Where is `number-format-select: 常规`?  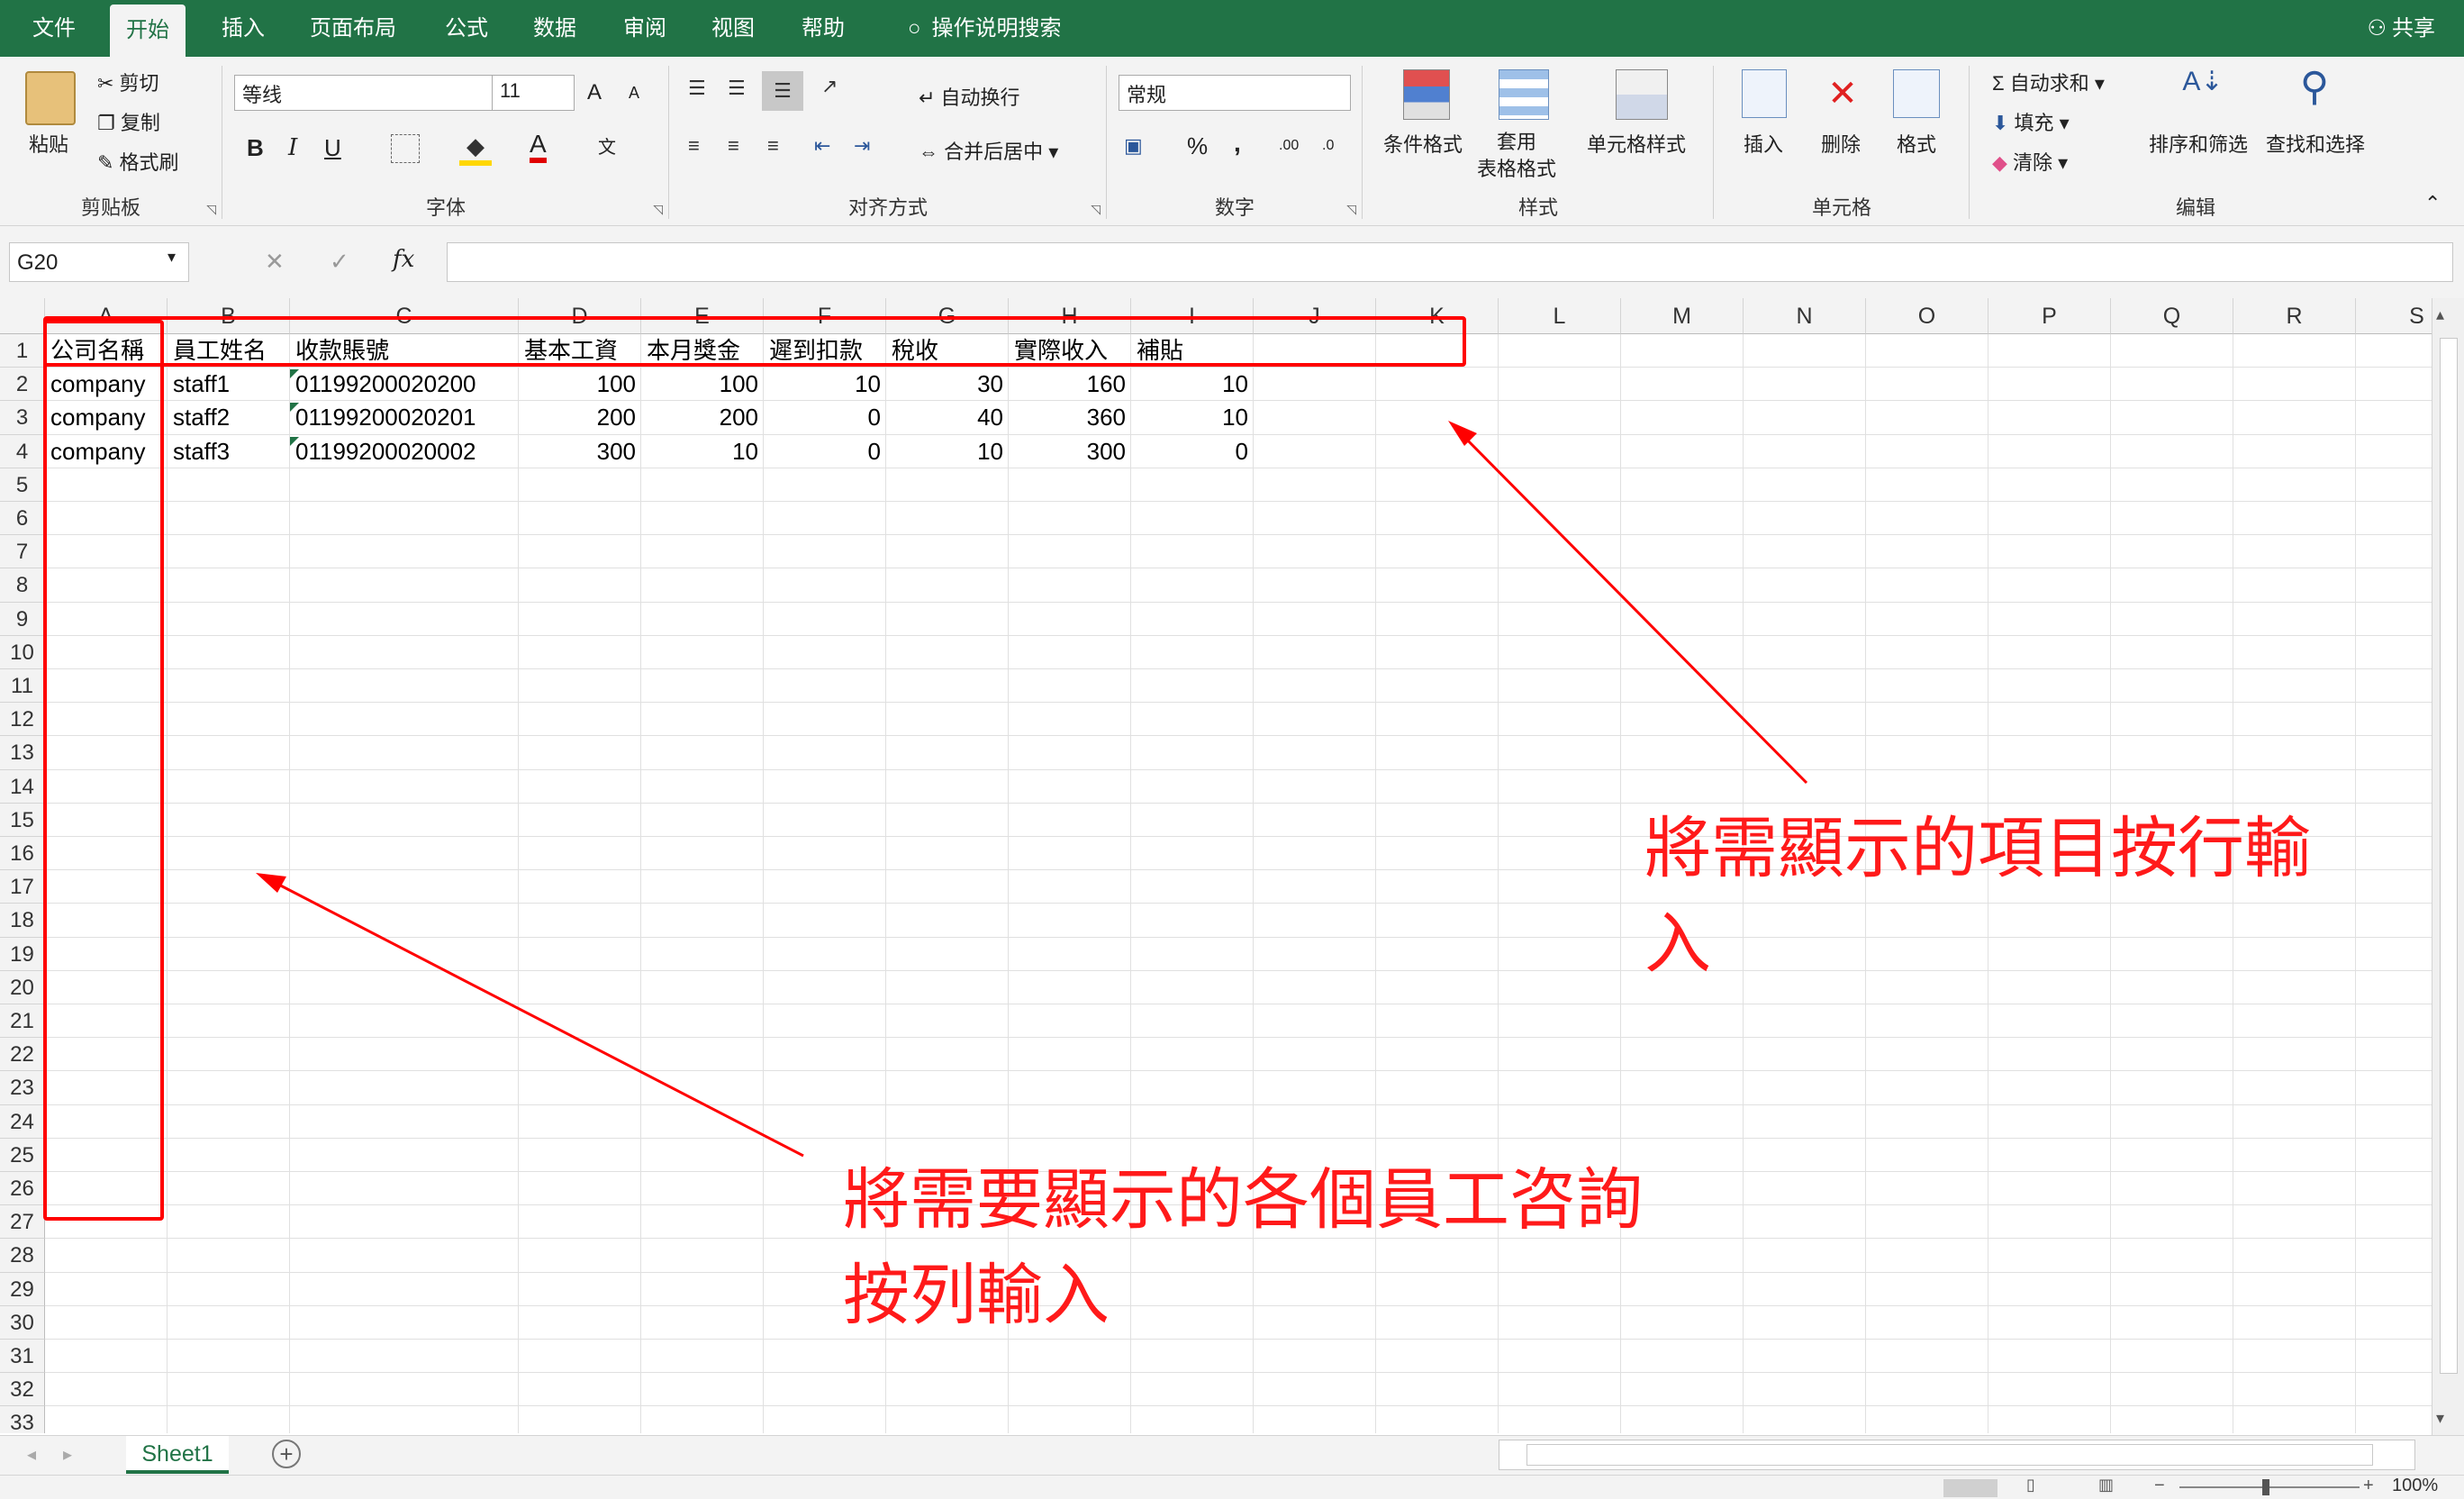 number-format-select: 常规 is located at coordinates (1235, 93).